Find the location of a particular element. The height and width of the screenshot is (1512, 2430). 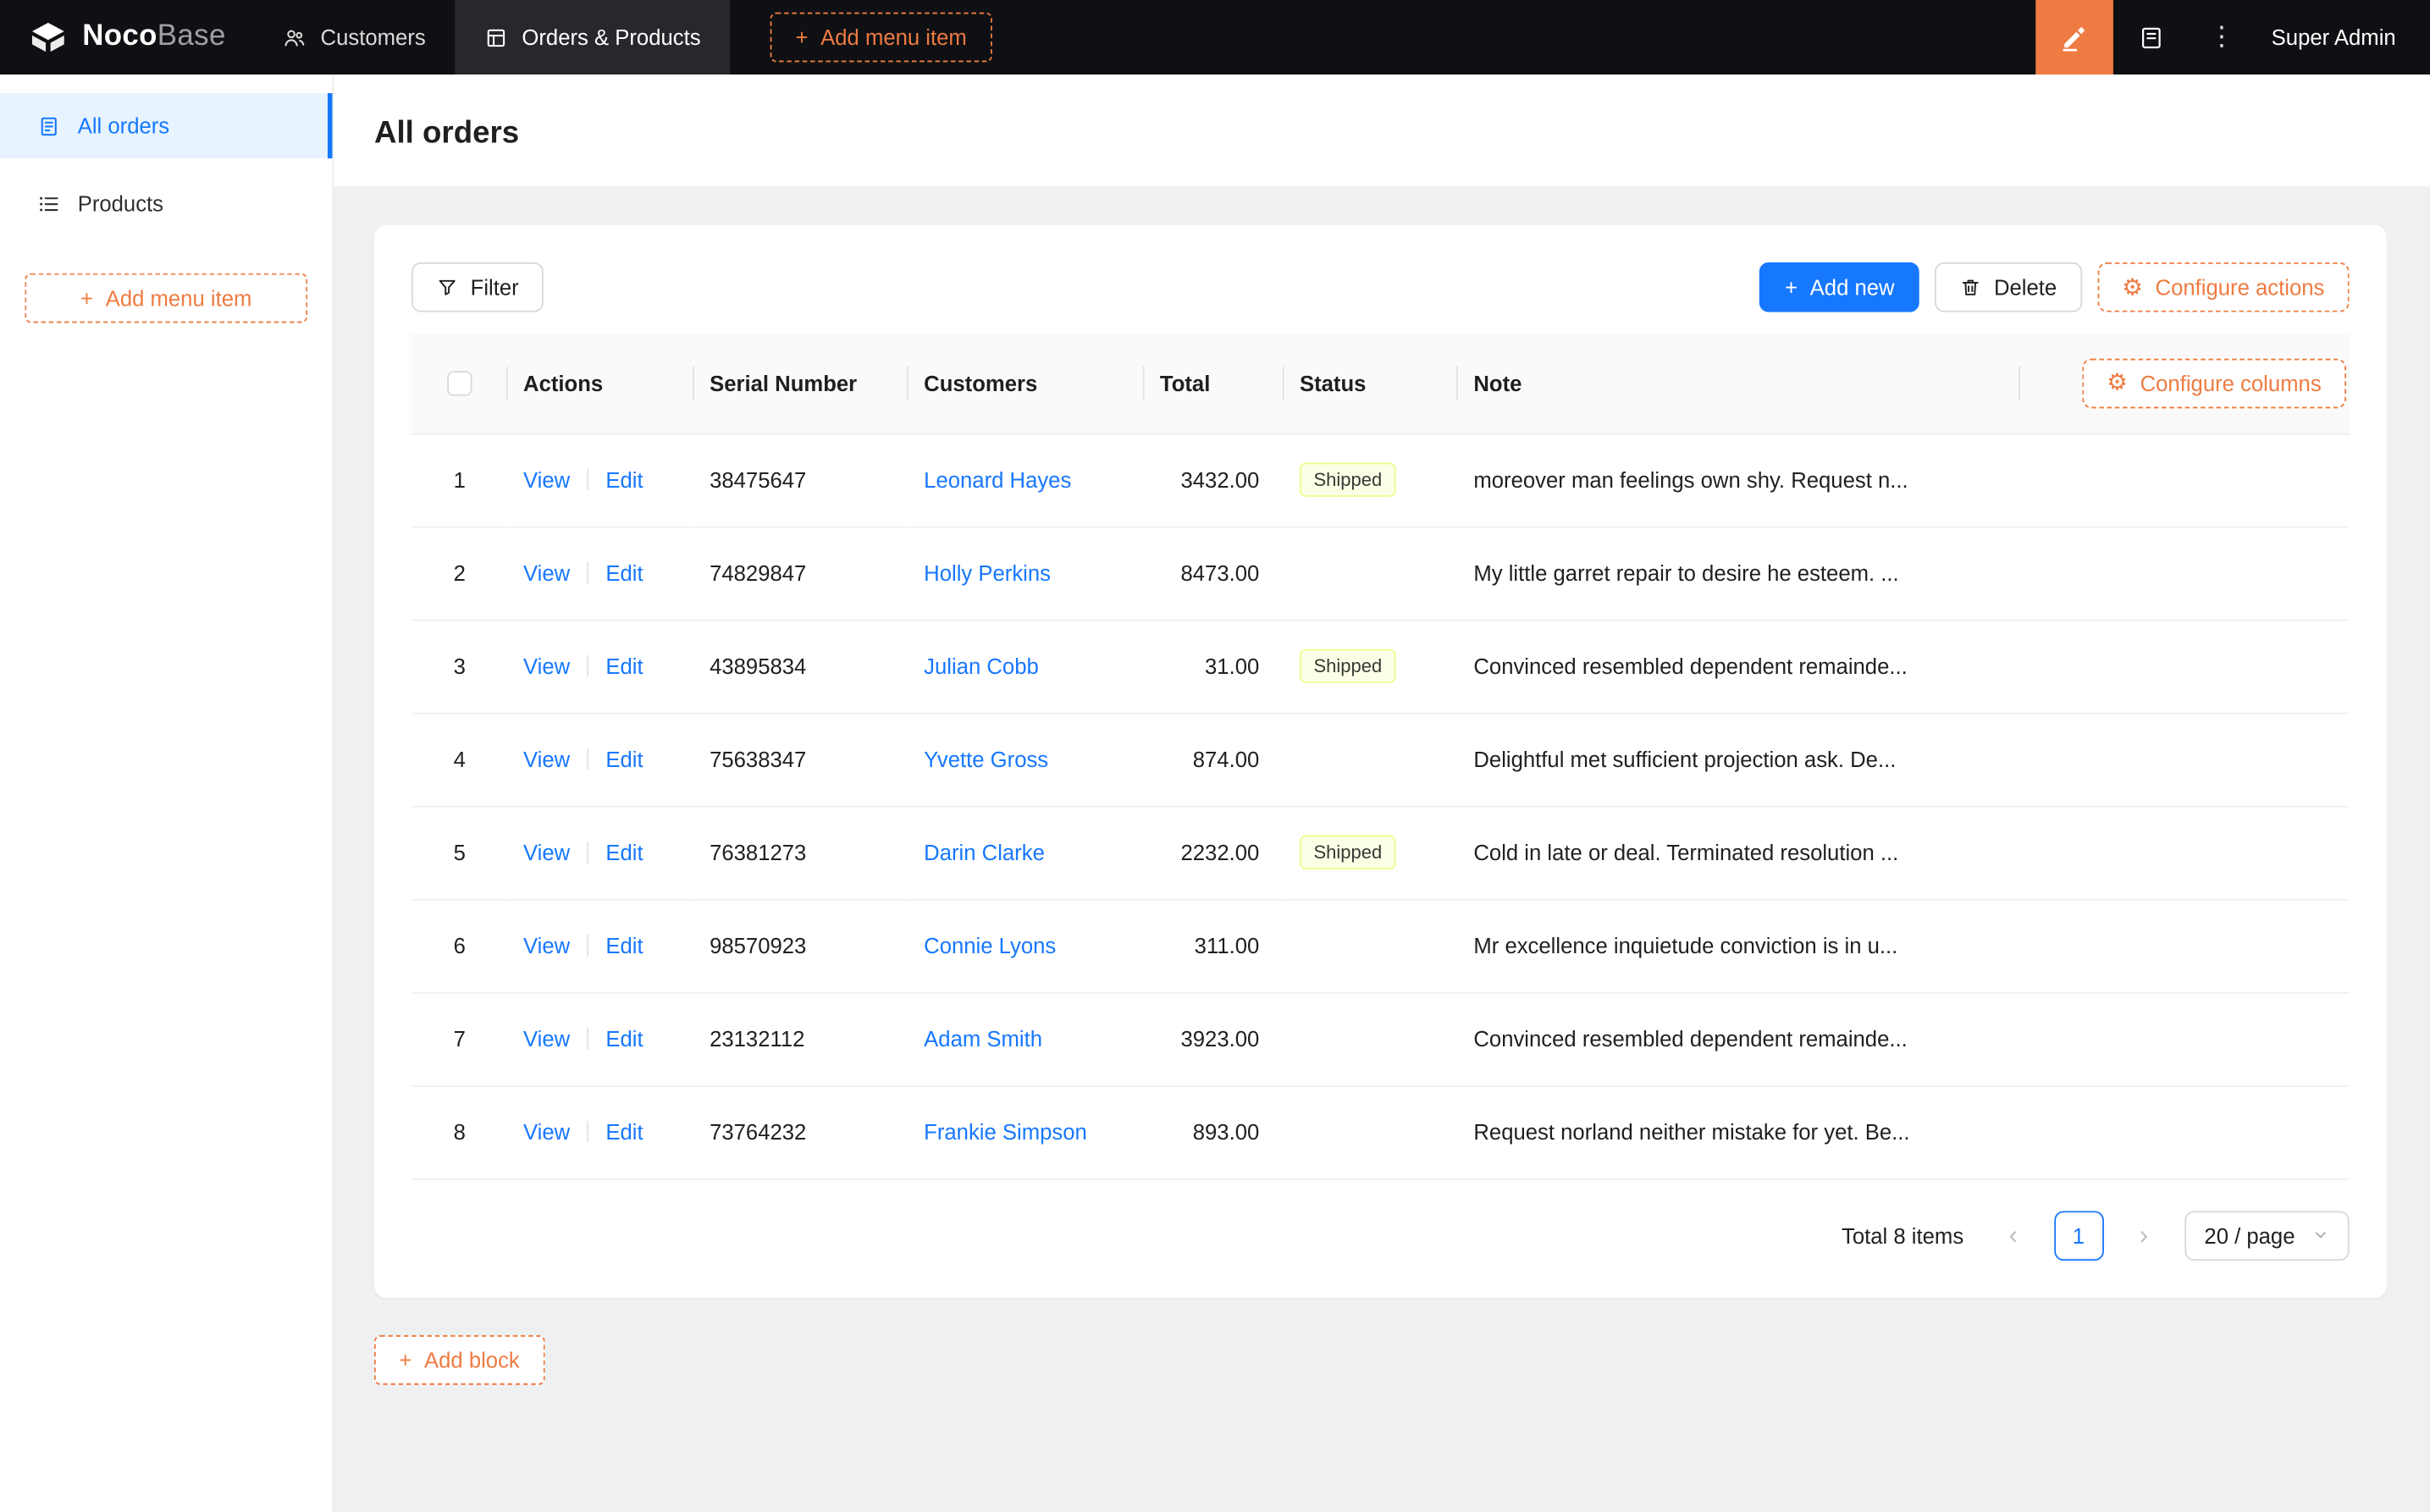

serial-number-cell: 76381273 is located at coordinates (801, 852).